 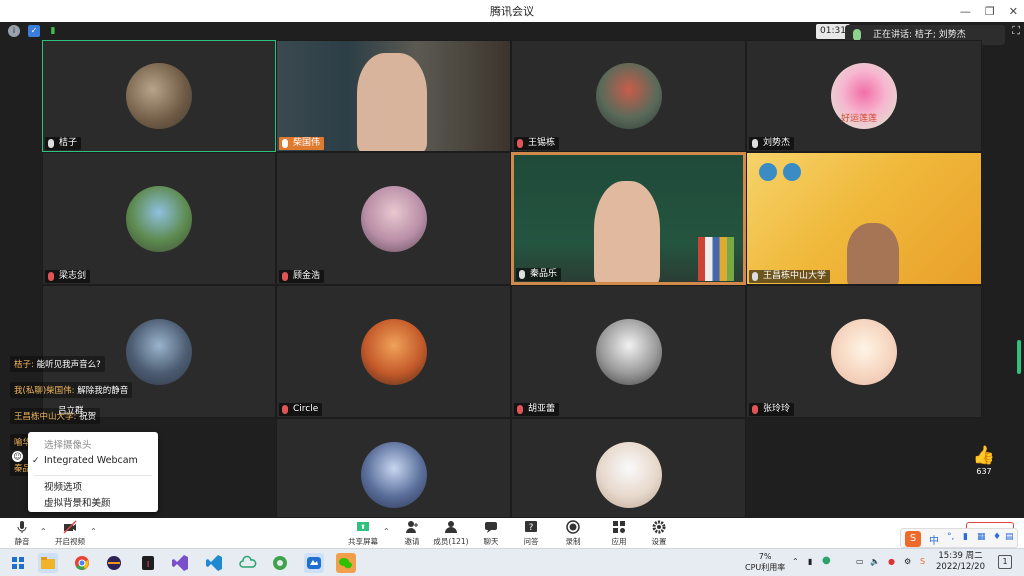 What do you see at coordinates (1013, 11) in the screenshot?
I see `close-icon: ✕` at bounding box center [1013, 11].